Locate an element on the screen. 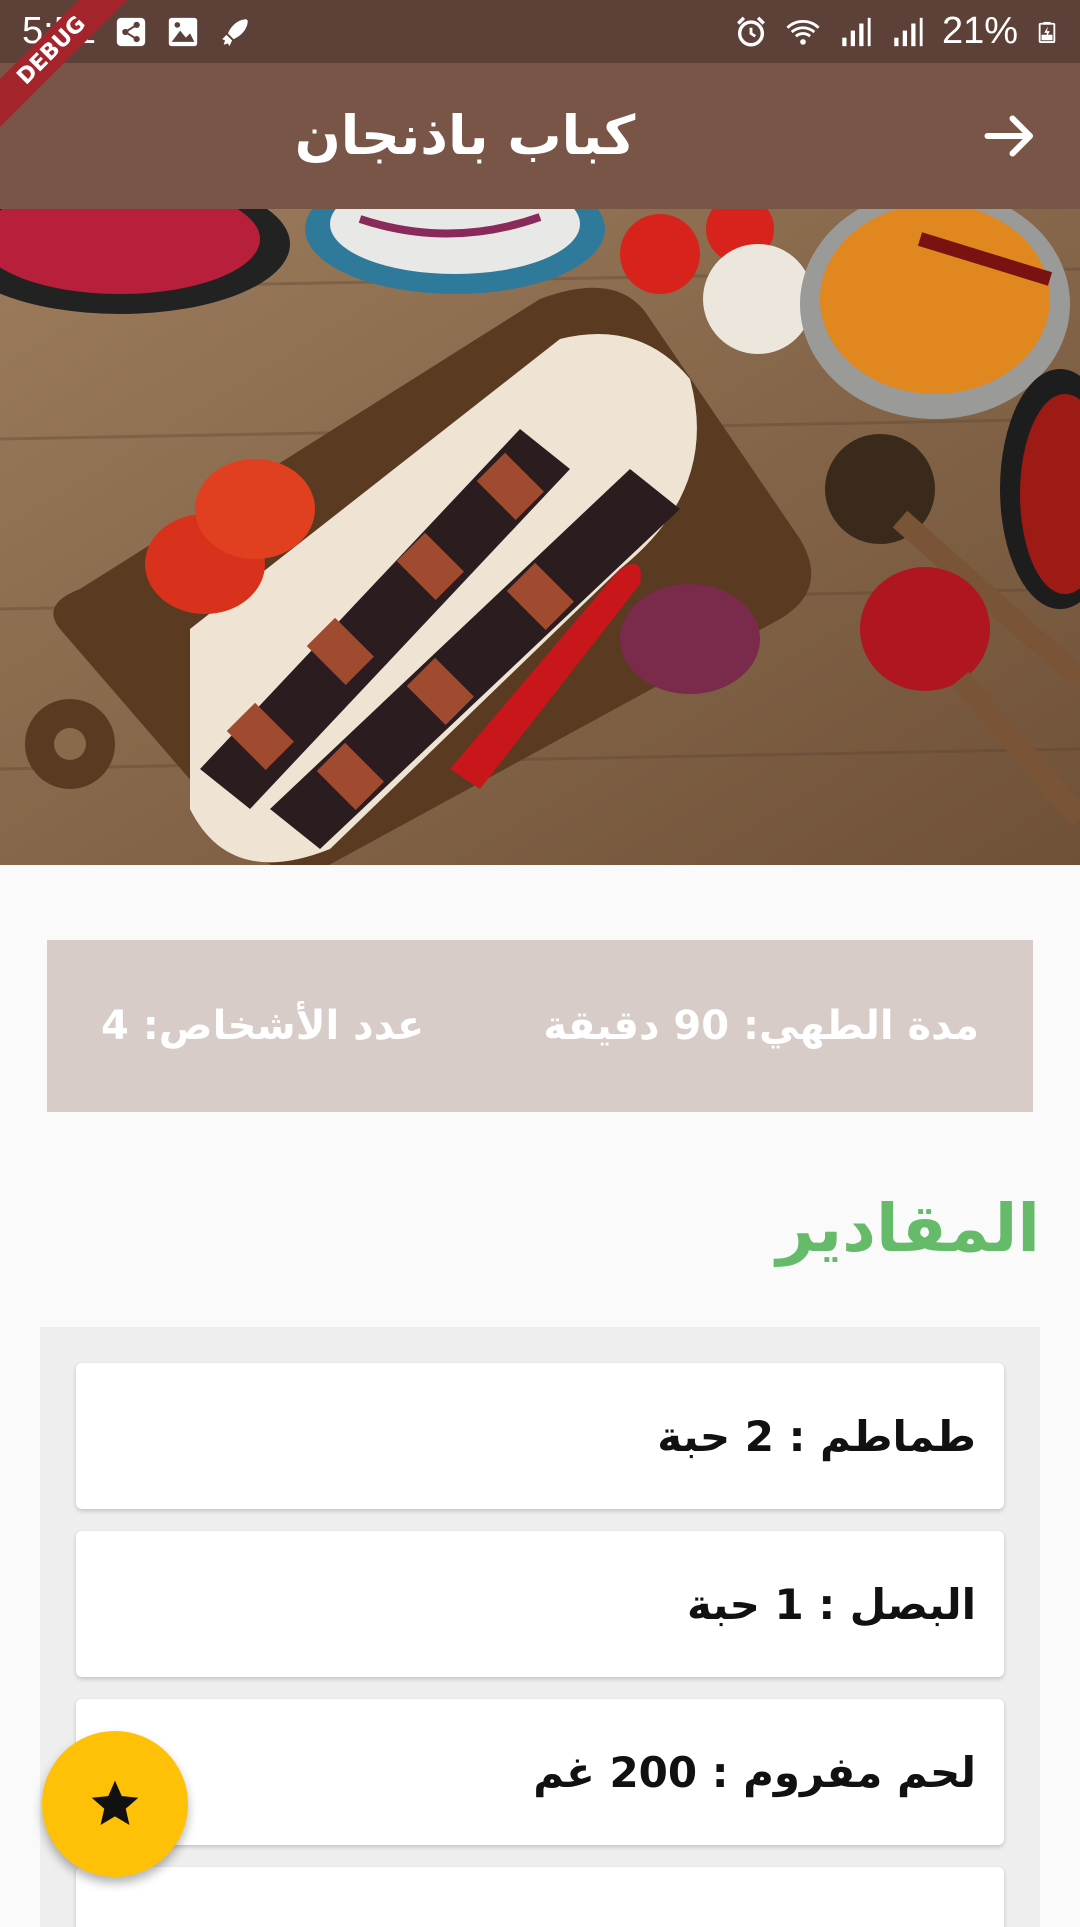  servings: عدد الأشخاص: 4 is located at coordinates (263, 1026).